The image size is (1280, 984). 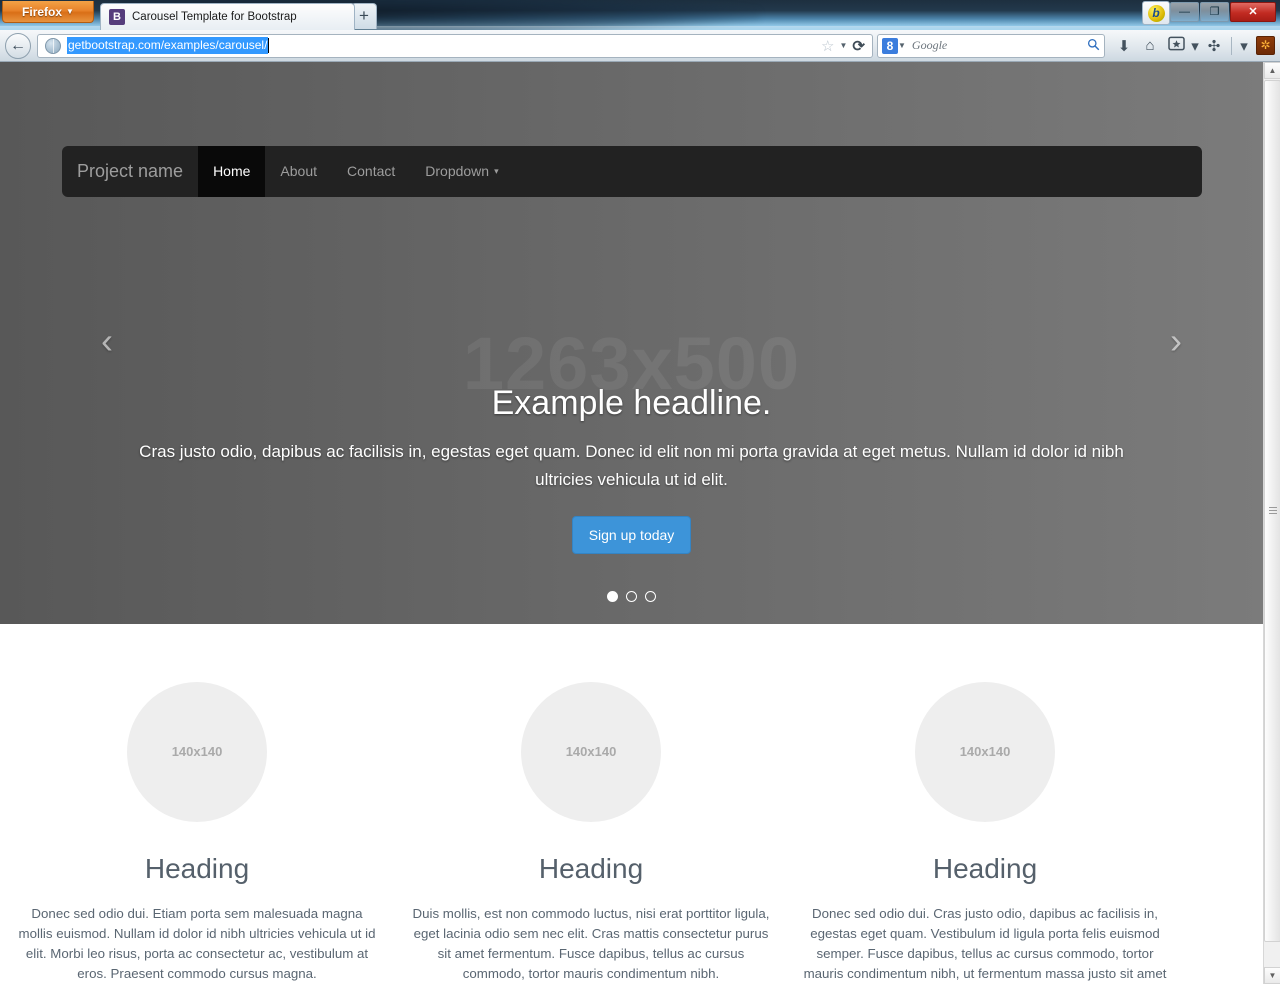 I want to click on bookmark-star-icon: ☆, so click(x=827, y=46).